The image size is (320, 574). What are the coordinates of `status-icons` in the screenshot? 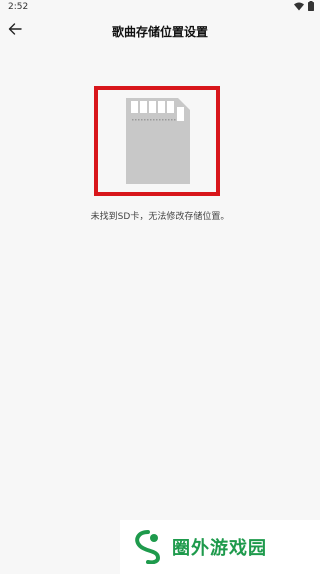 It's located at (304, 6).